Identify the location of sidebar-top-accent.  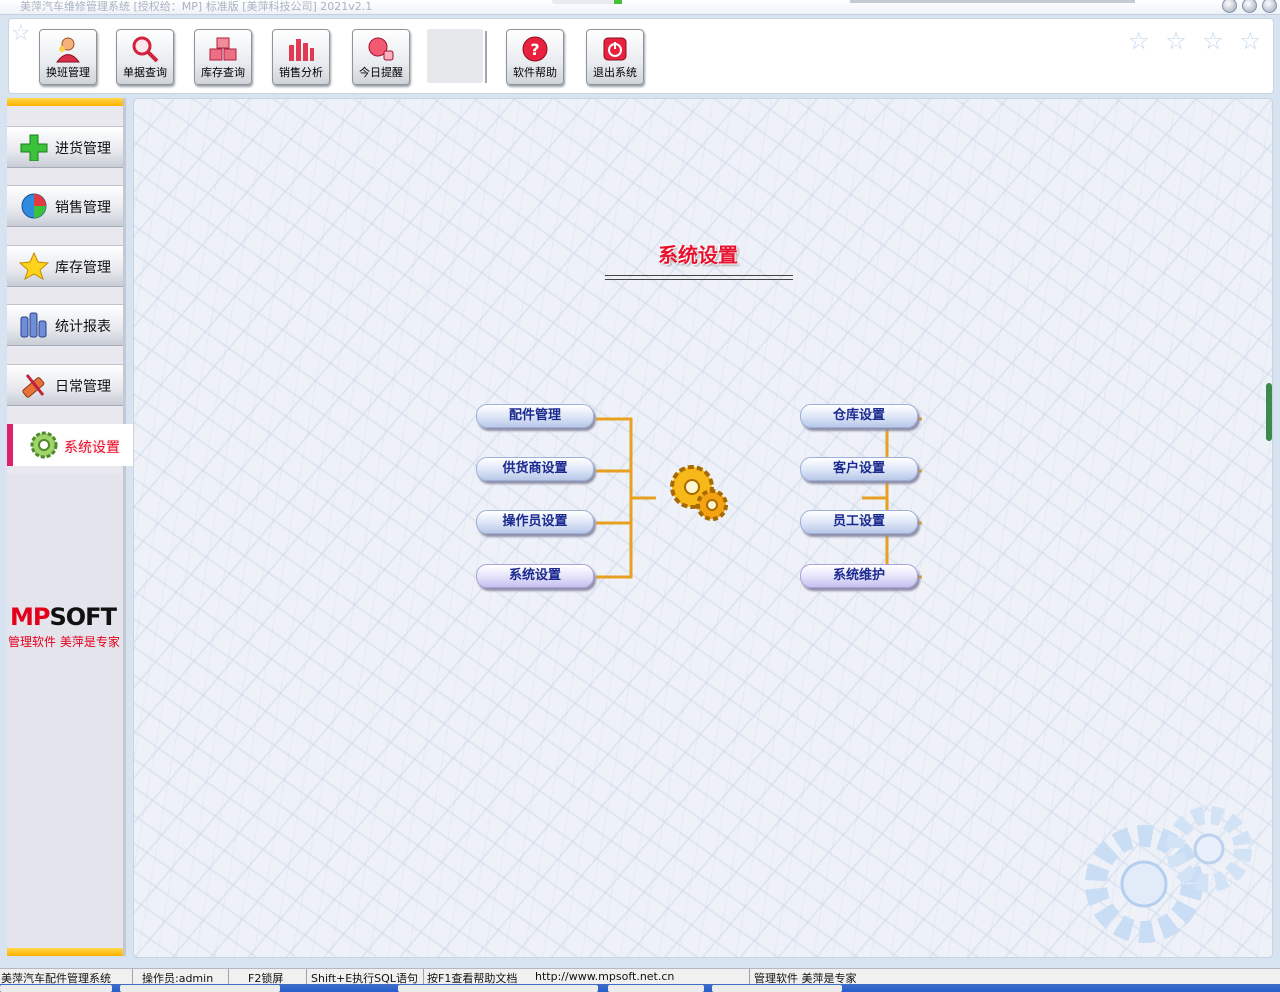
(65, 102).